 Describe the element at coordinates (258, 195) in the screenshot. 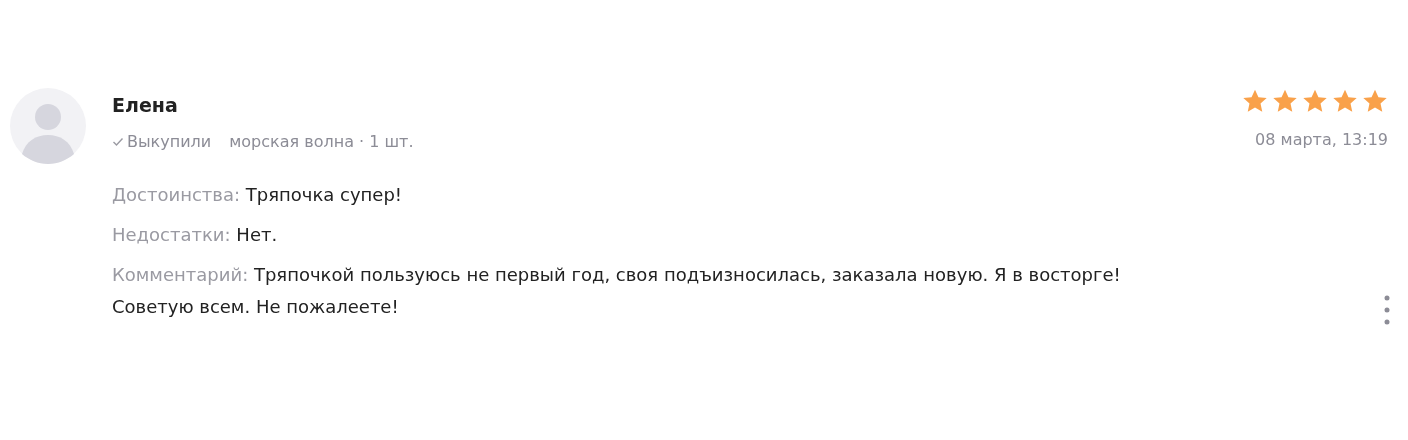

I see `review-field-text: Достоинства: Тряпочка супер!` at that location.